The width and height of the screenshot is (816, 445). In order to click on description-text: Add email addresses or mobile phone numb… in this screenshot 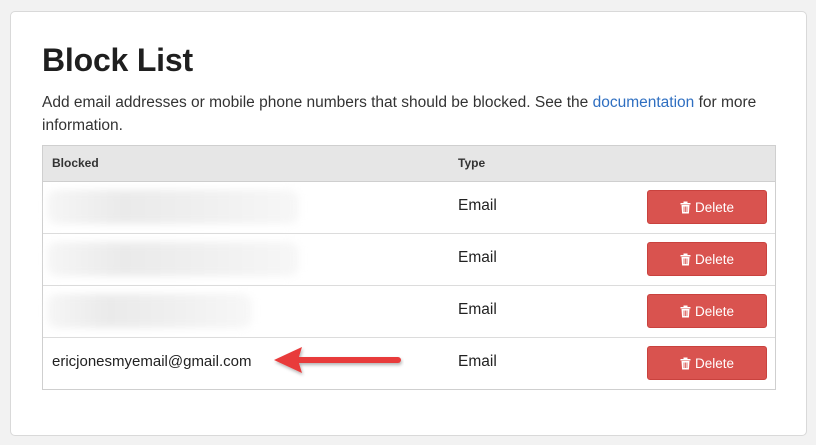, I will do `click(317, 102)`.